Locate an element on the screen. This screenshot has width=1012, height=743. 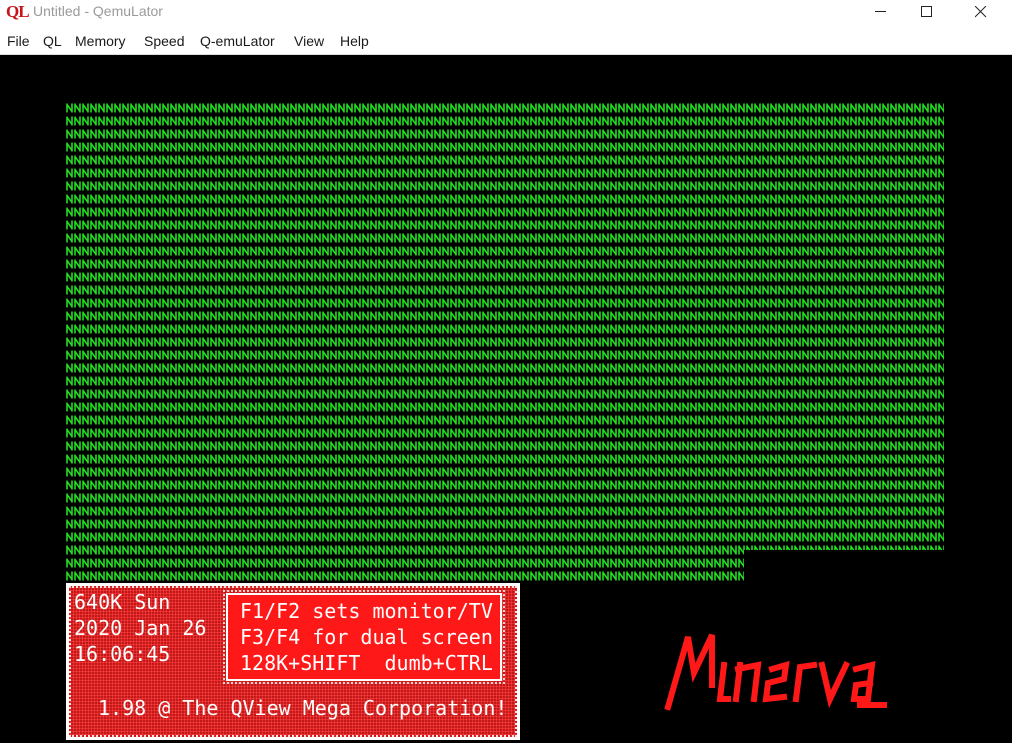
memory-info: 640K Sun is located at coordinates (122, 602).